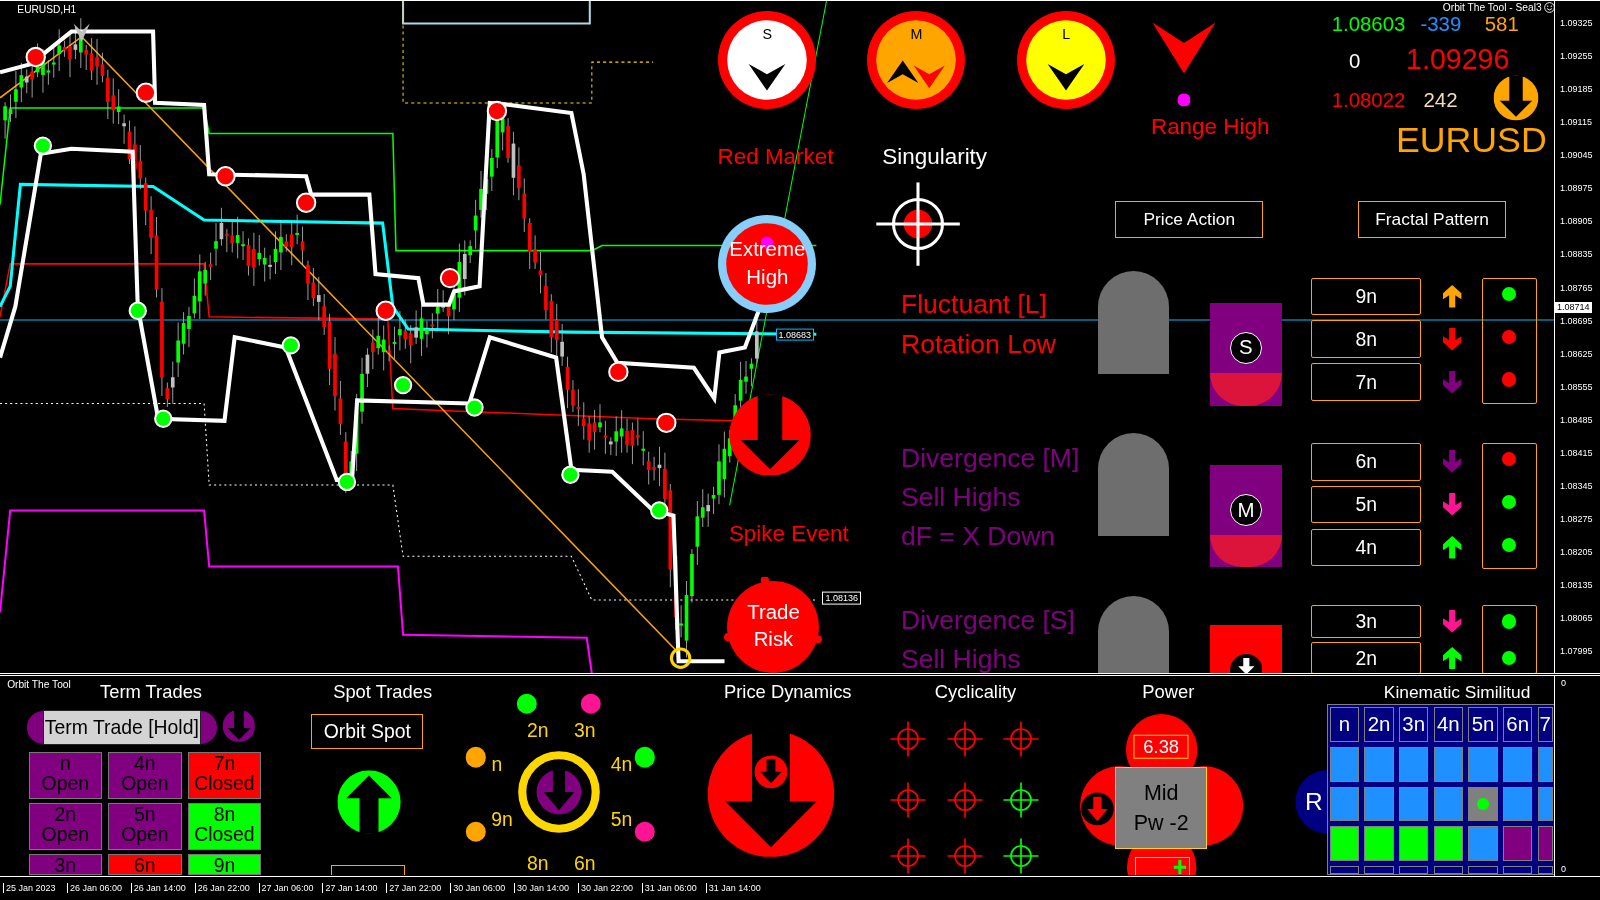 This screenshot has width=1600, height=900. I want to click on action-button: Fractal Pattern, so click(1432, 219).